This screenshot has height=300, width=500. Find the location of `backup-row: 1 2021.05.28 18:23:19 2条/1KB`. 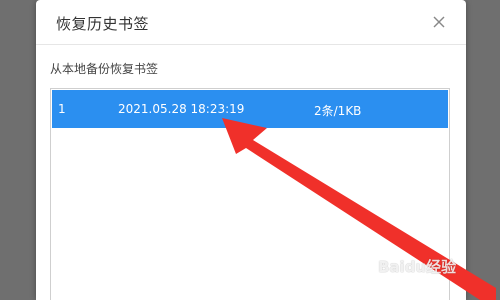

backup-row: 1 2021.05.28 18:23:19 2条/1KB is located at coordinates (250, 109).